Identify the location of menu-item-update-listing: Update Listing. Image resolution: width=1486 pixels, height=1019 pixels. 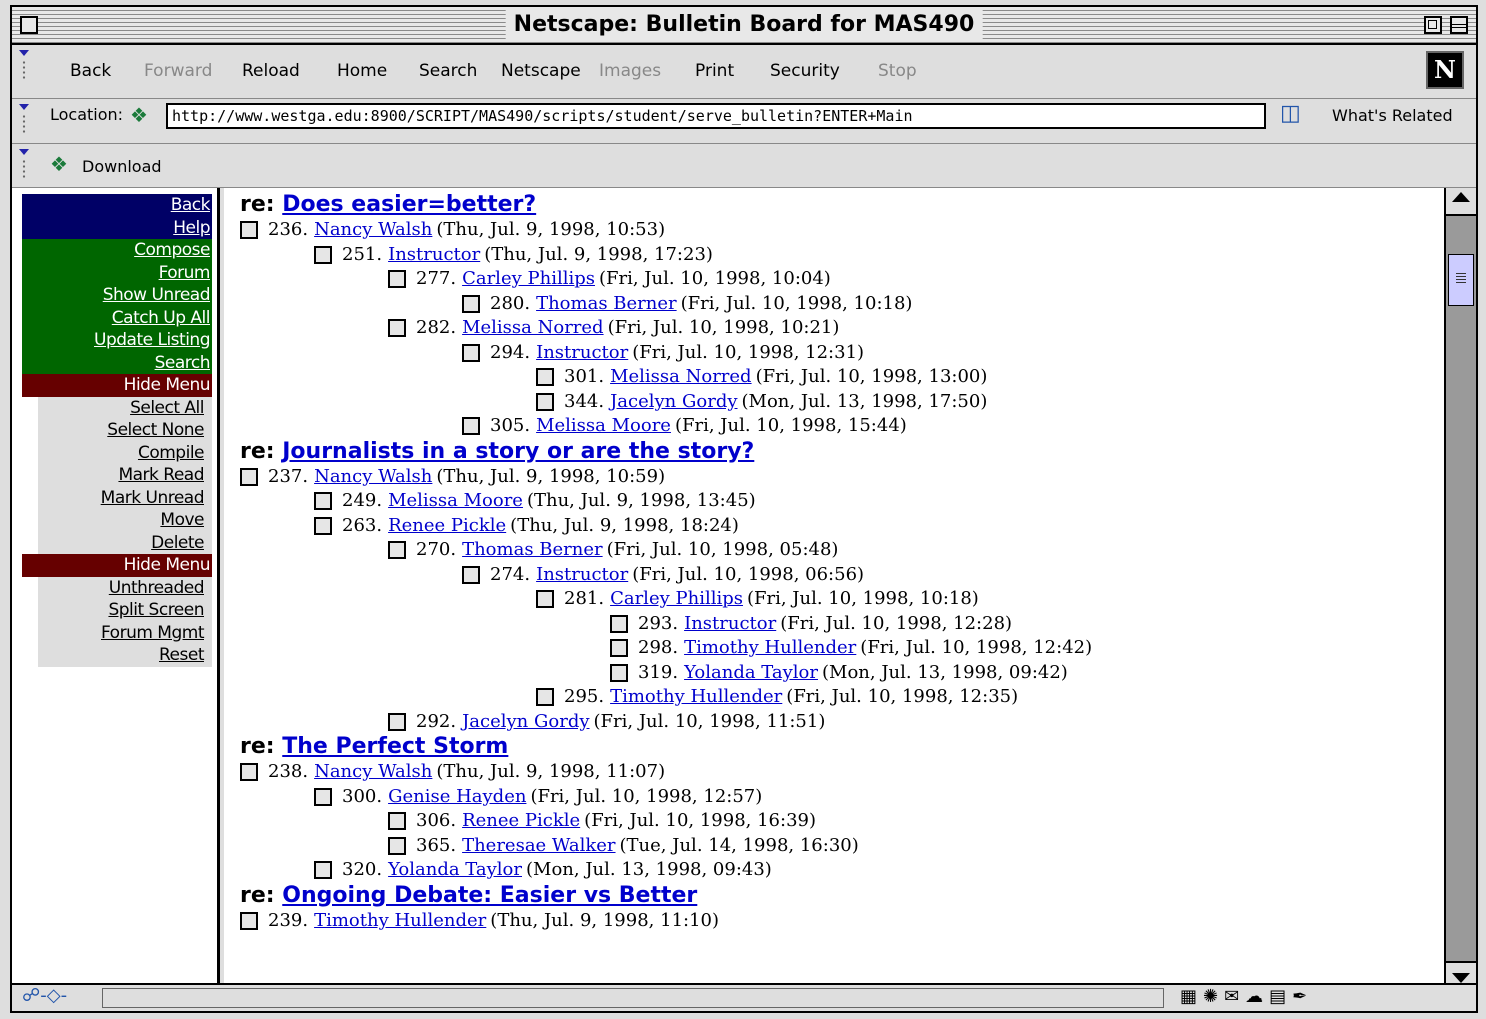
(117, 340).